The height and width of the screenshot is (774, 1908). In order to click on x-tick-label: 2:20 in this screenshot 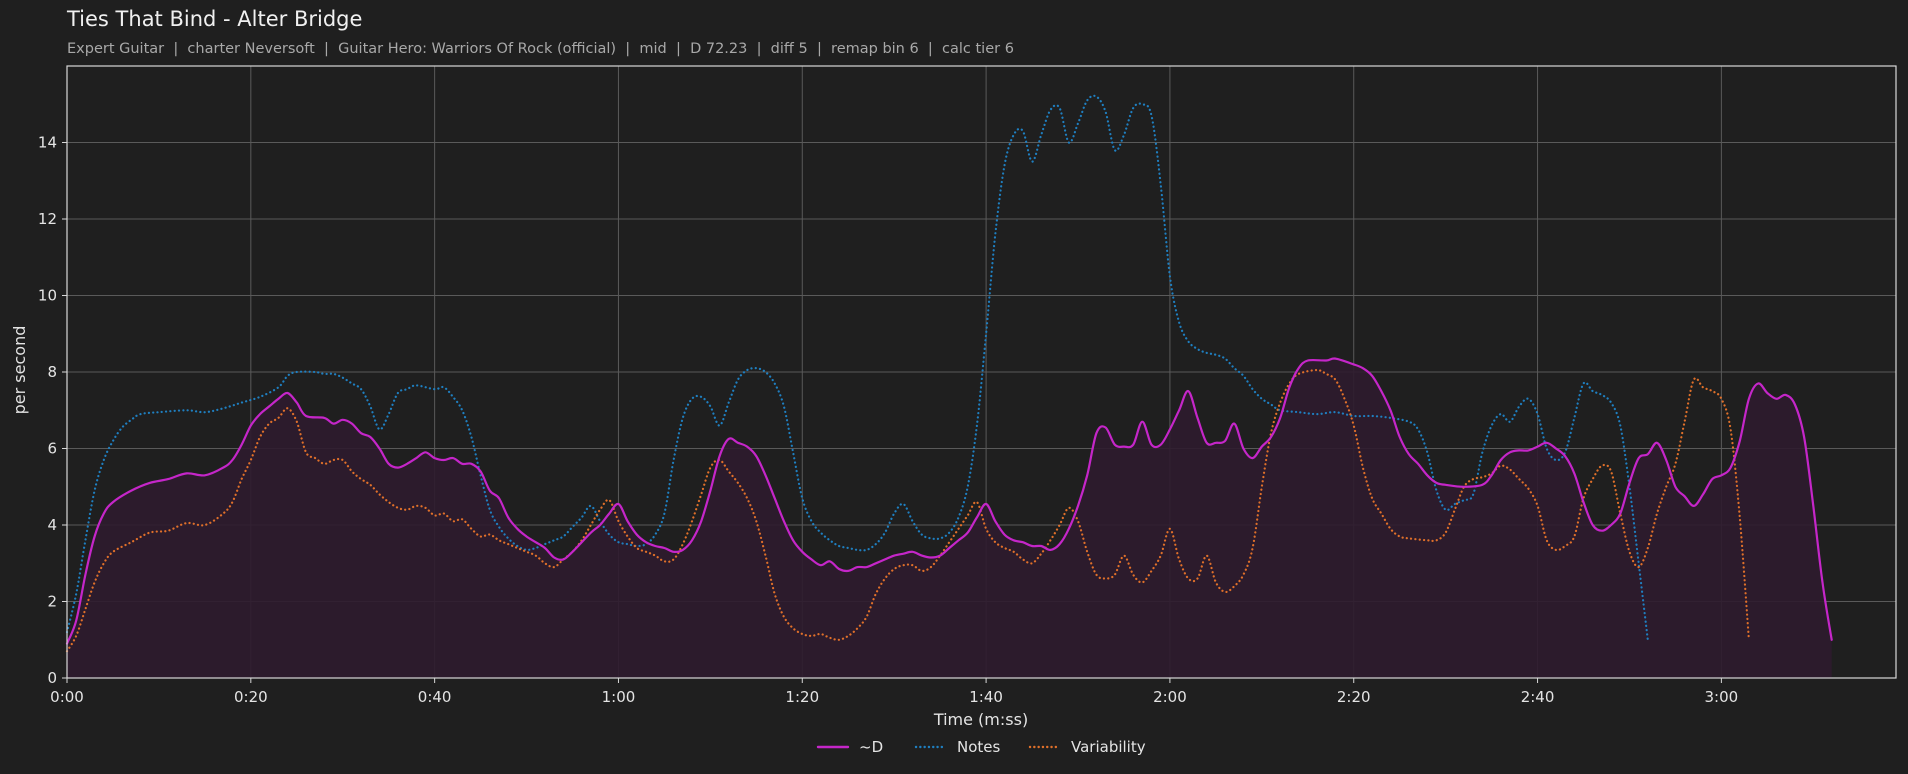, I will do `click(1354, 697)`.